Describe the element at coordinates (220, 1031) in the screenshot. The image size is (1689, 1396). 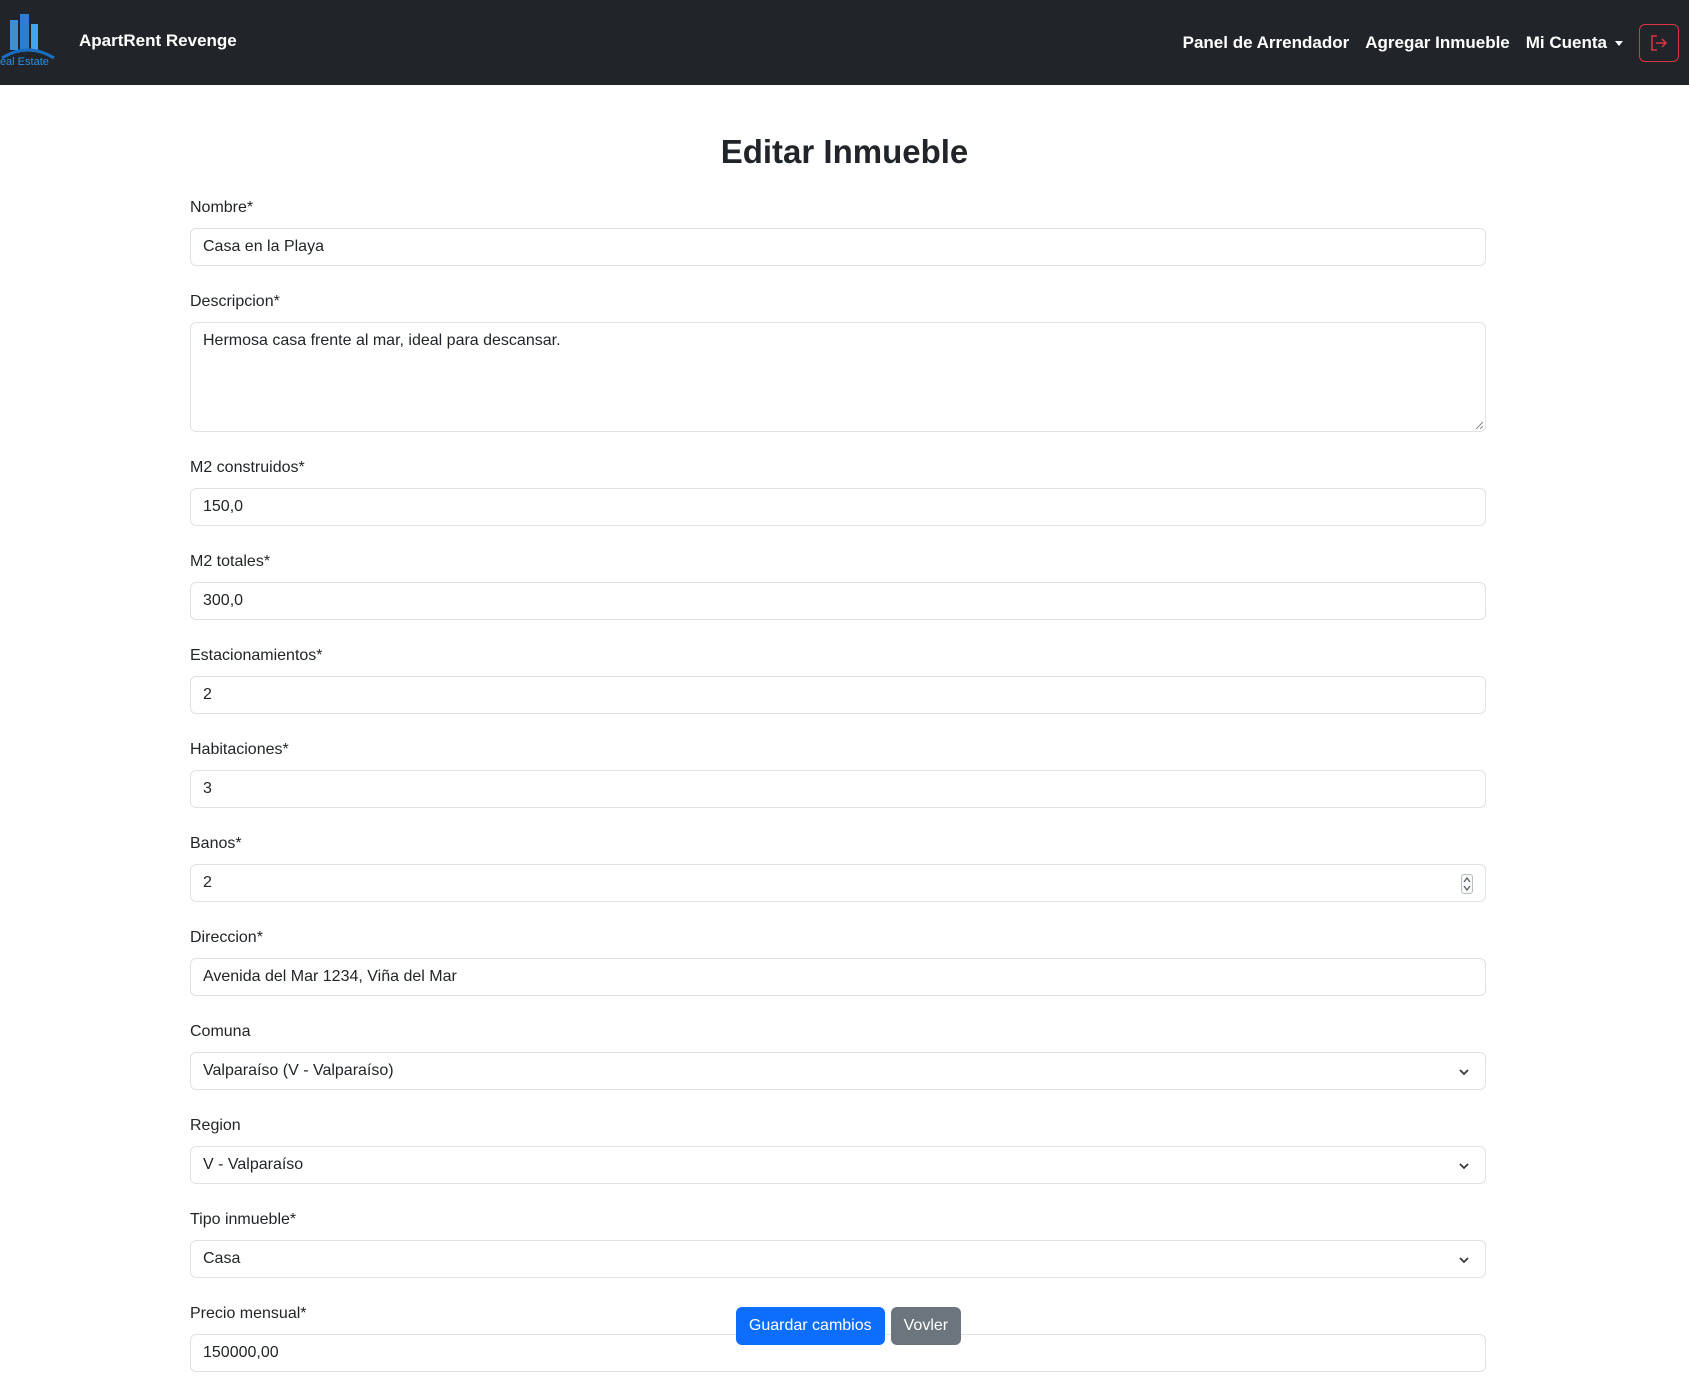
I see `comuna-label: Comuna` at that location.